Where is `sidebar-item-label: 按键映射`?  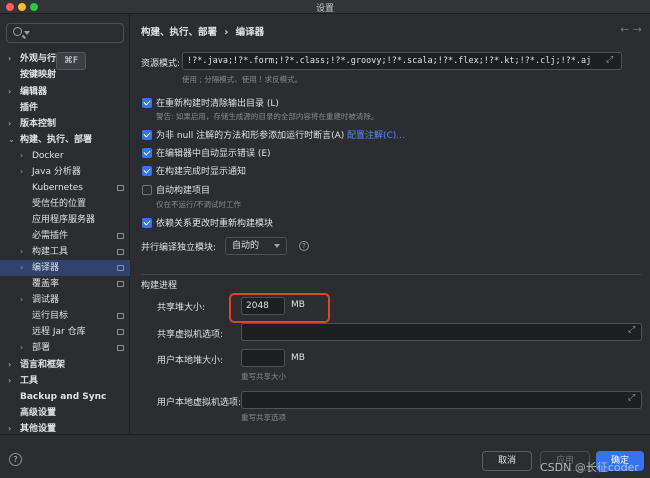
sidebar-item-label: 按键映射 is located at coordinates (38, 75).